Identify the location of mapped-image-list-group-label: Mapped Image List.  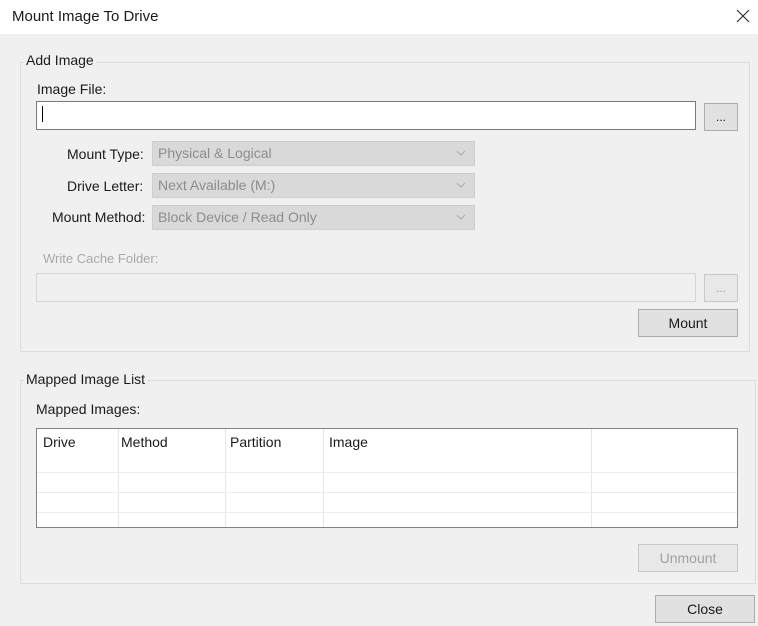
(86, 379).